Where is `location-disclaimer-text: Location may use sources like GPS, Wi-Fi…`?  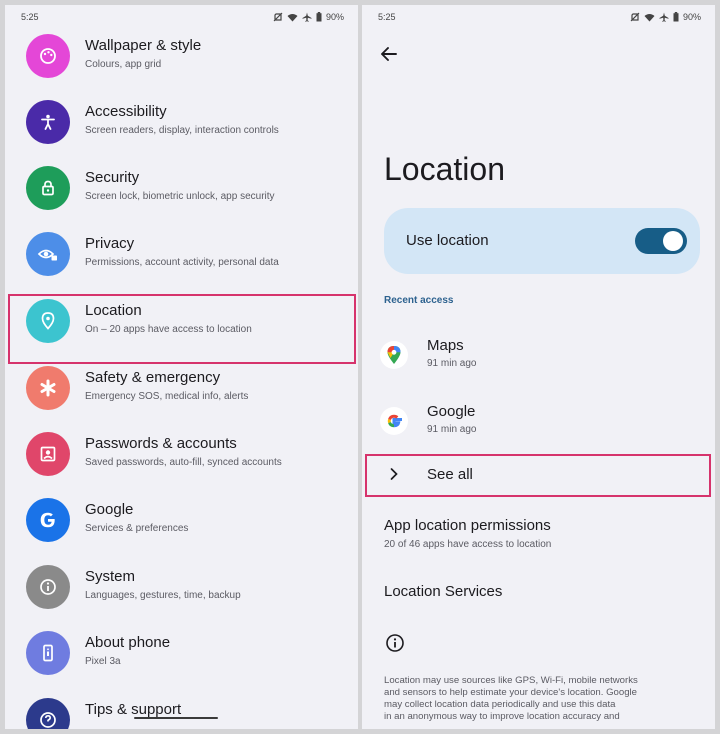
location-disclaimer-text: Location may use sources like GPS, Wi-Fi… is located at coordinates (539, 699).